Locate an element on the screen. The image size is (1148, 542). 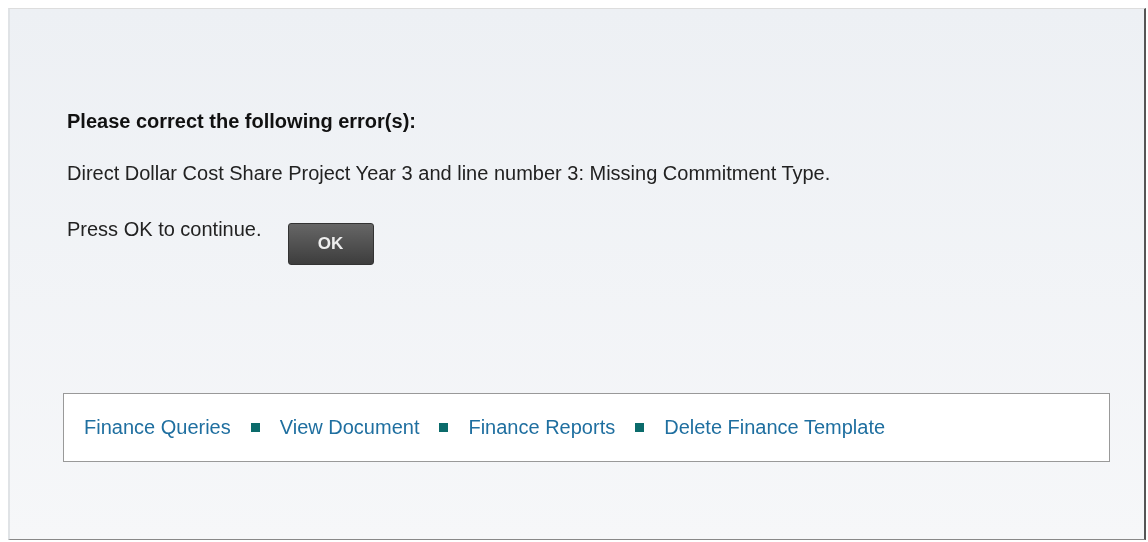
error-heading: Please correct the following error(s): is located at coordinates (242, 122).